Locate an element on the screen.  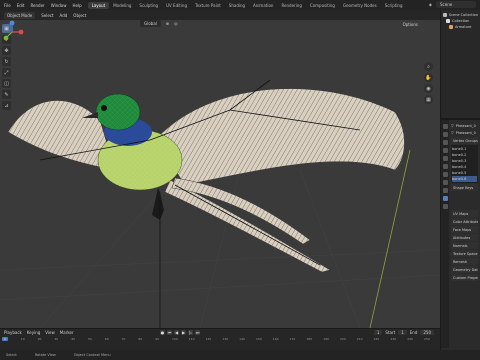
camera-icon: ◉ is located at coordinates (428, 88).